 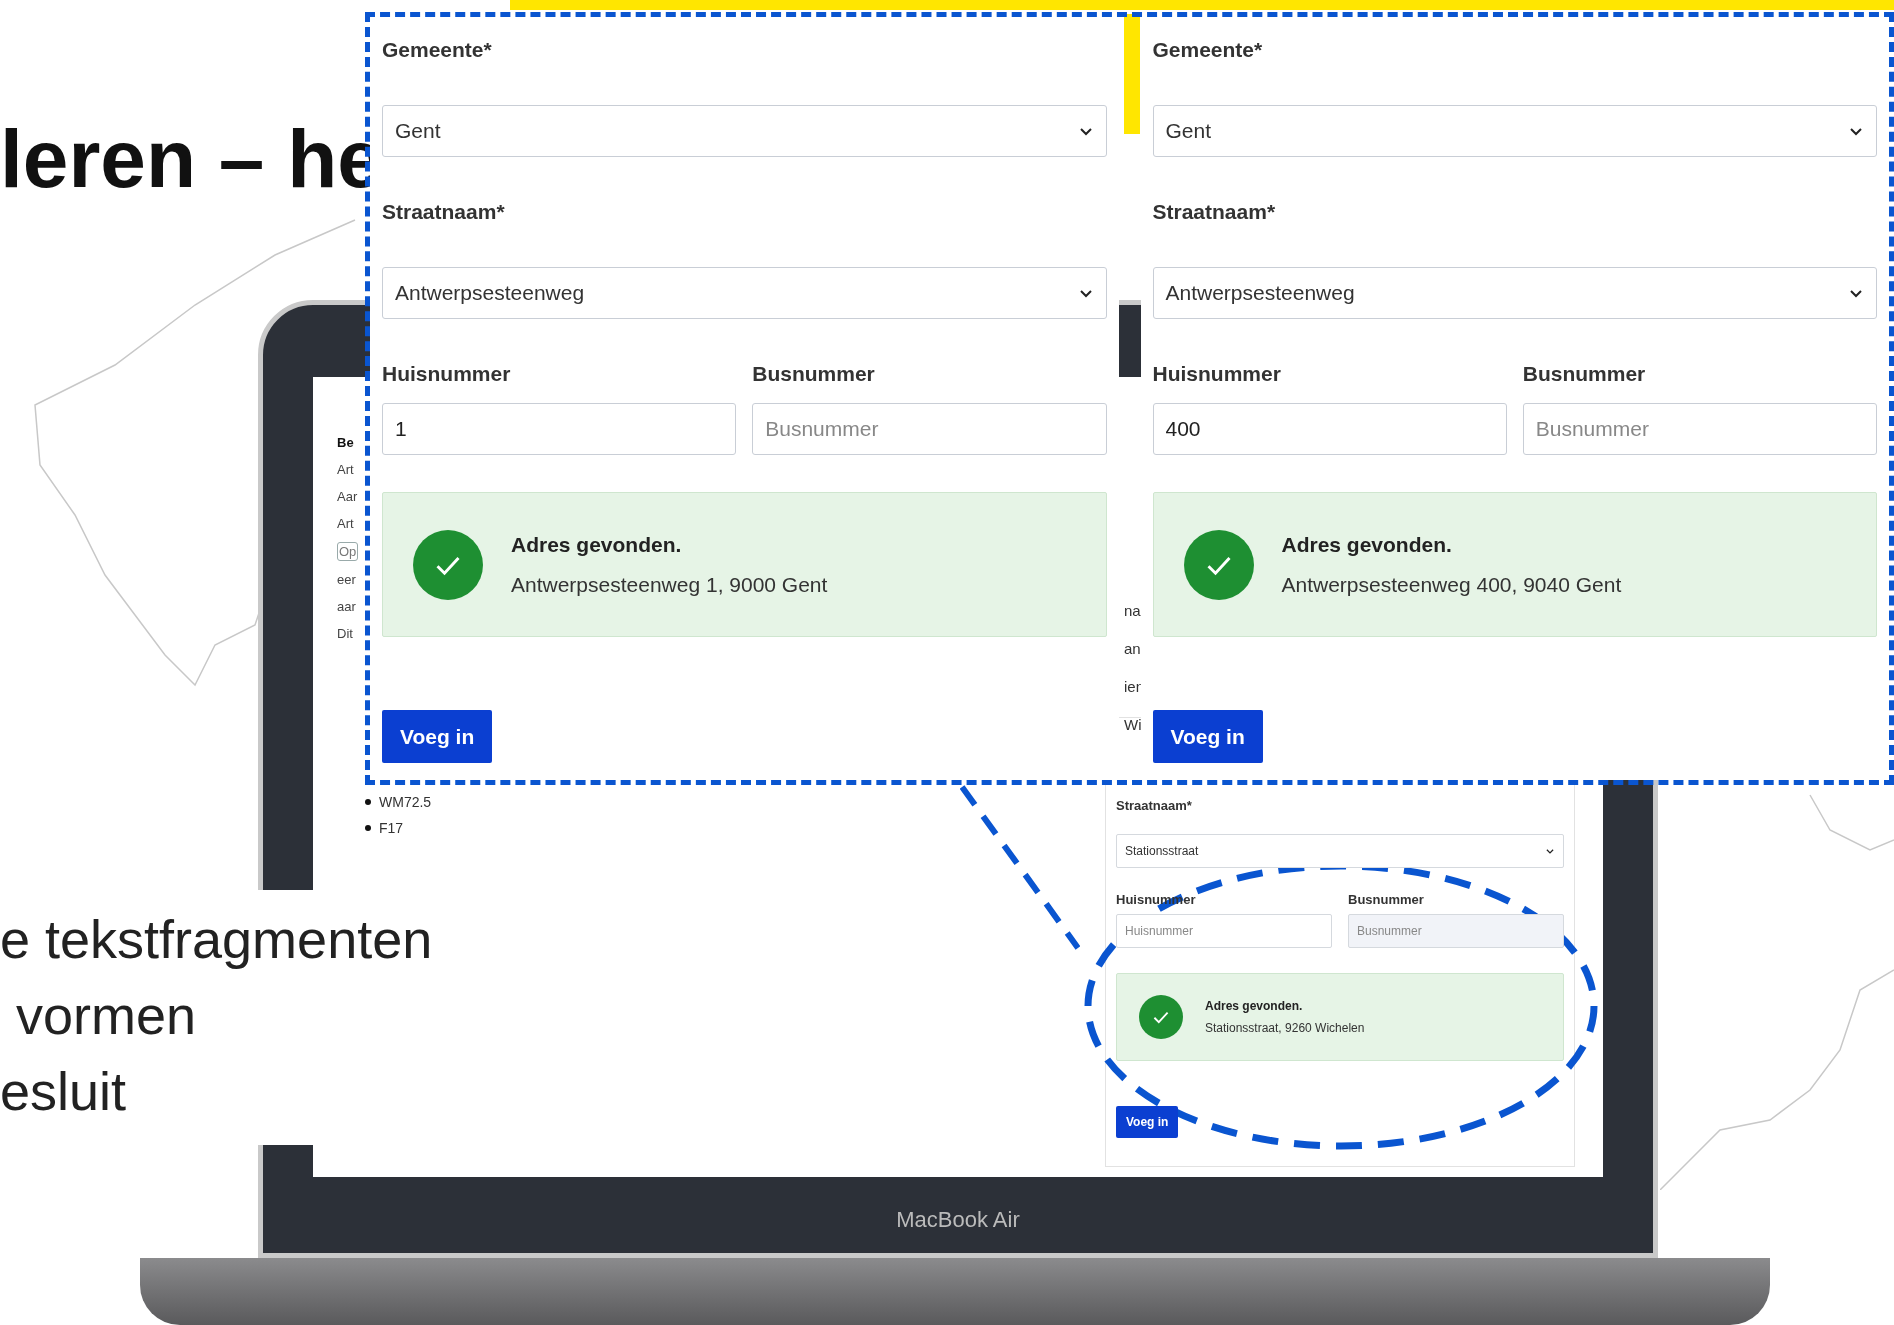 What do you see at coordinates (391, 828) in the screenshot?
I see `list-item: F17` at bounding box center [391, 828].